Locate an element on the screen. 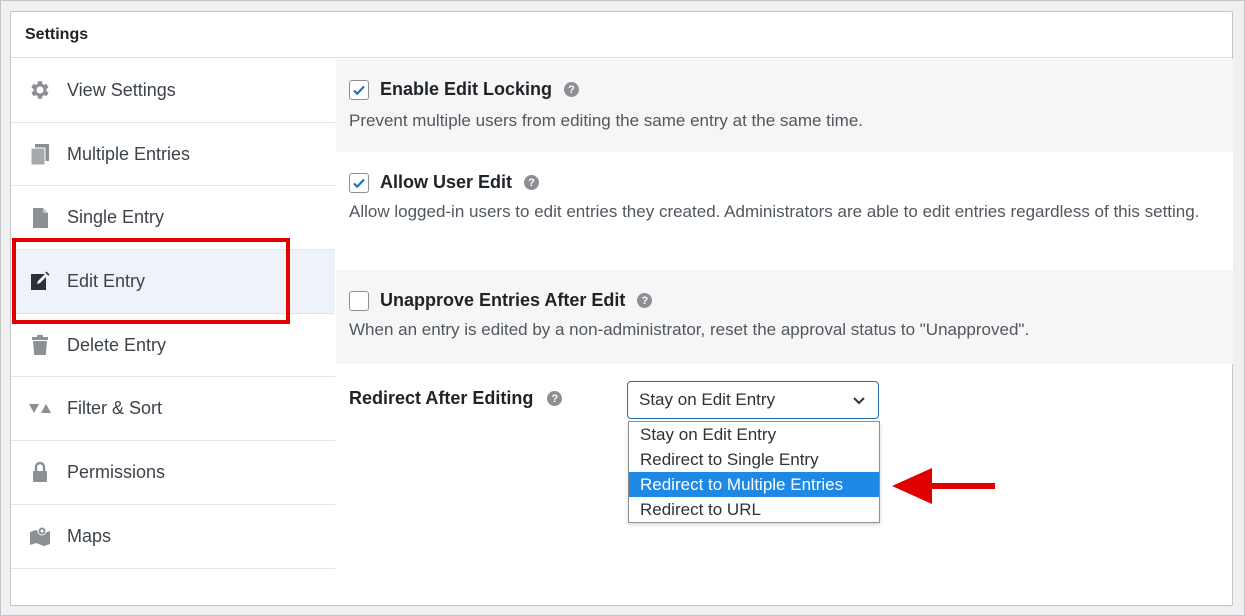  select-value: Stay on Edit Entry is located at coordinates (707, 399).